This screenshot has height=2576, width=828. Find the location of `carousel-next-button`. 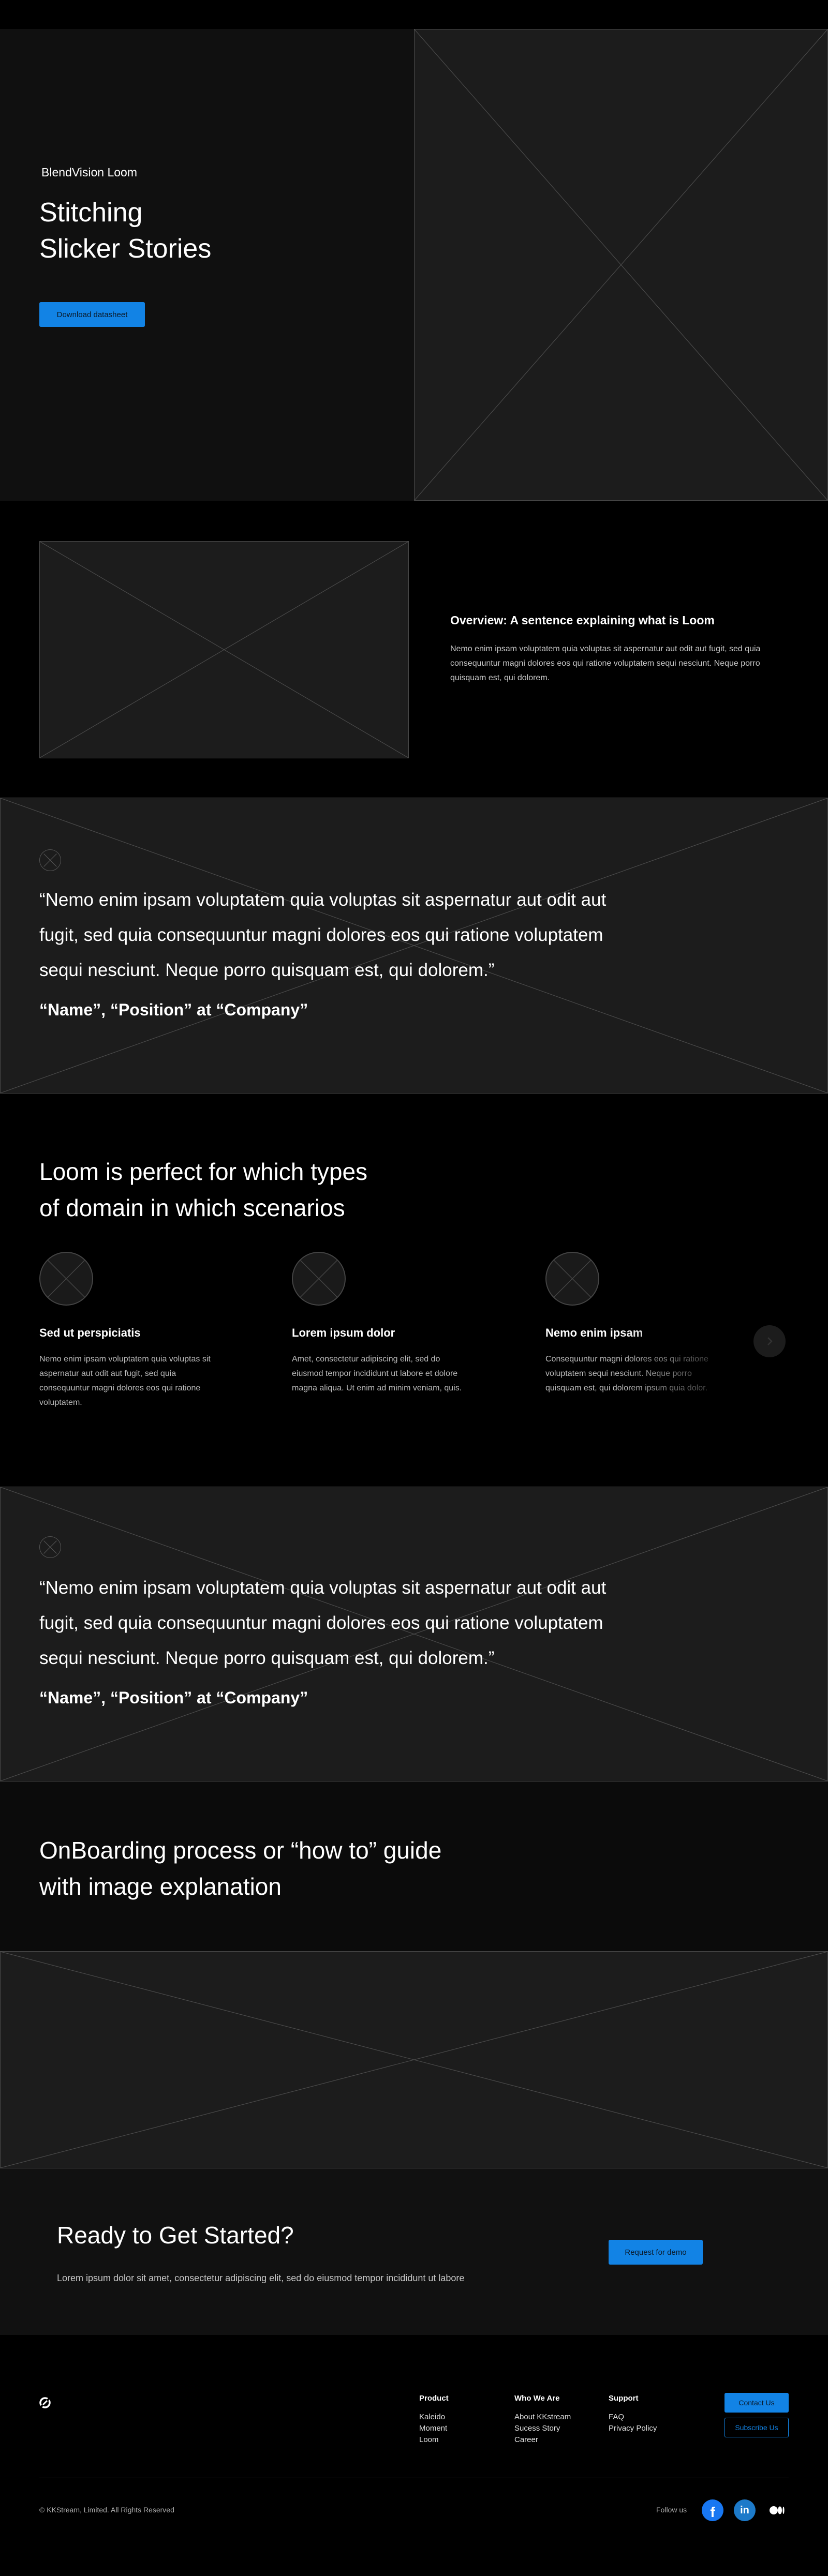

carousel-next-button is located at coordinates (769, 1341).